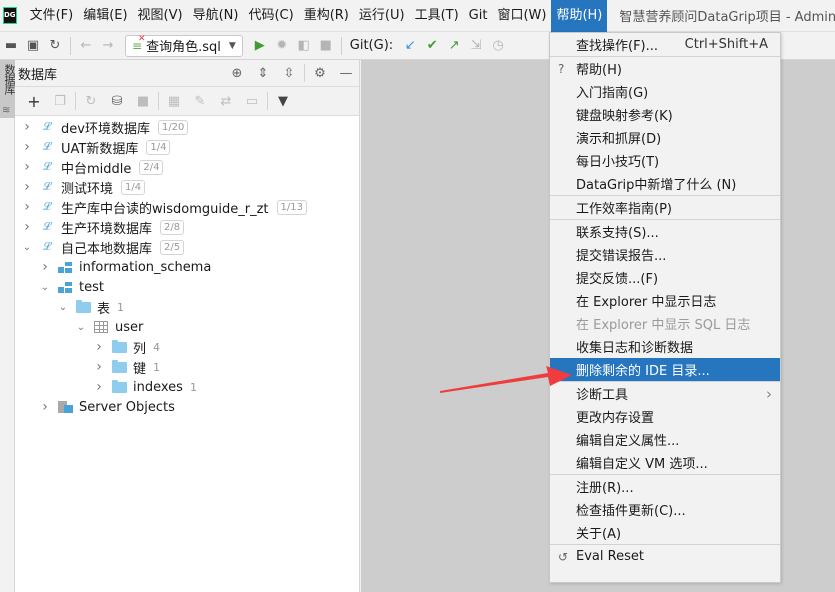 Image resolution: width=835 pixels, height=592 pixels. I want to click on add-icon: +, so click(34, 101).